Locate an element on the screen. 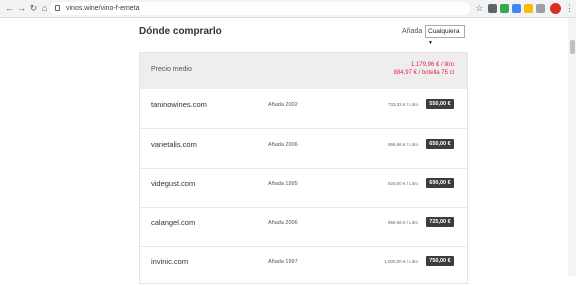  address-bar: vinos.wine/vino-f-emeta is located at coordinates (260, 8).